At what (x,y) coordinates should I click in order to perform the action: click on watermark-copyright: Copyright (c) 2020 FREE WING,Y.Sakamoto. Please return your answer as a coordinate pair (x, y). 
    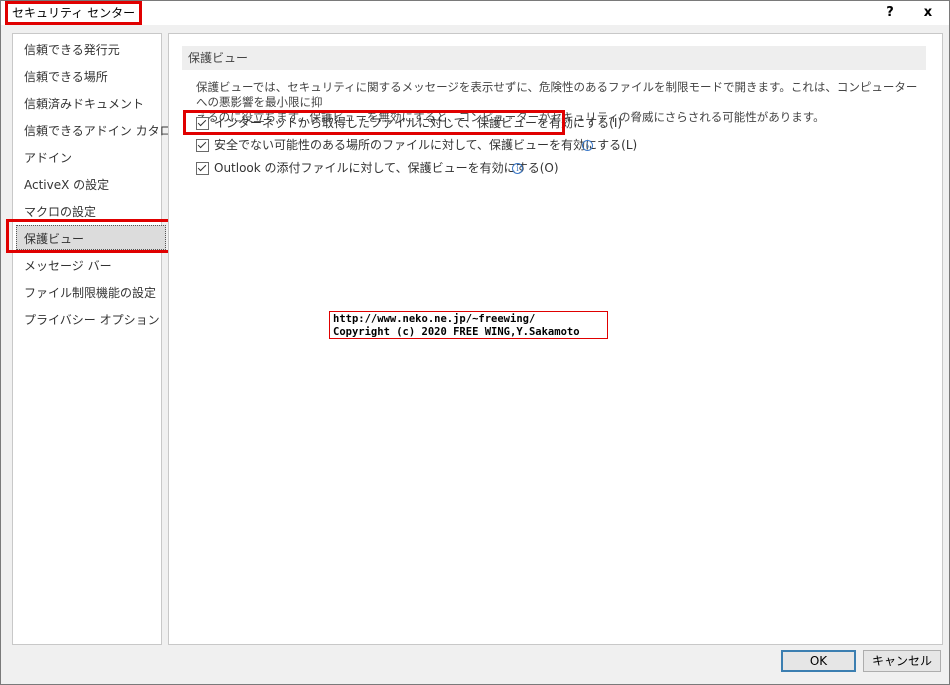
    Looking at the image, I should click on (456, 332).